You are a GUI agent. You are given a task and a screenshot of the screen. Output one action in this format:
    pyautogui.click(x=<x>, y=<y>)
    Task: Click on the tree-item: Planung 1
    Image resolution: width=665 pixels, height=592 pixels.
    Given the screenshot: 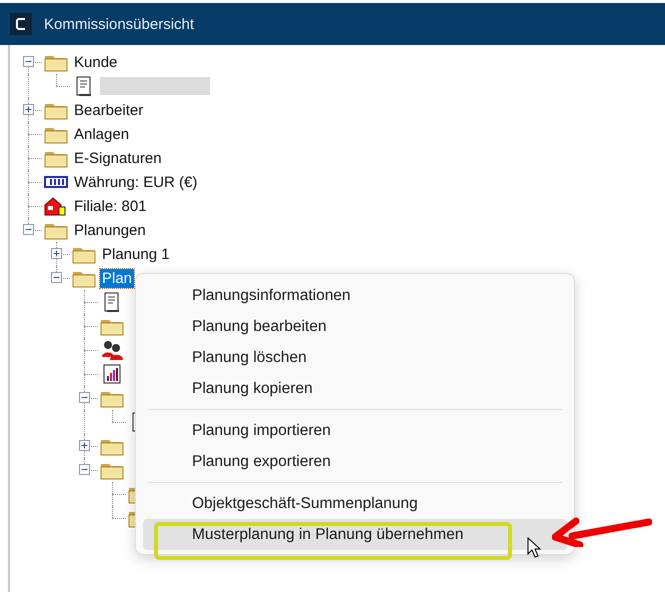 What is the action you would take?
    pyautogui.click(x=136, y=254)
    